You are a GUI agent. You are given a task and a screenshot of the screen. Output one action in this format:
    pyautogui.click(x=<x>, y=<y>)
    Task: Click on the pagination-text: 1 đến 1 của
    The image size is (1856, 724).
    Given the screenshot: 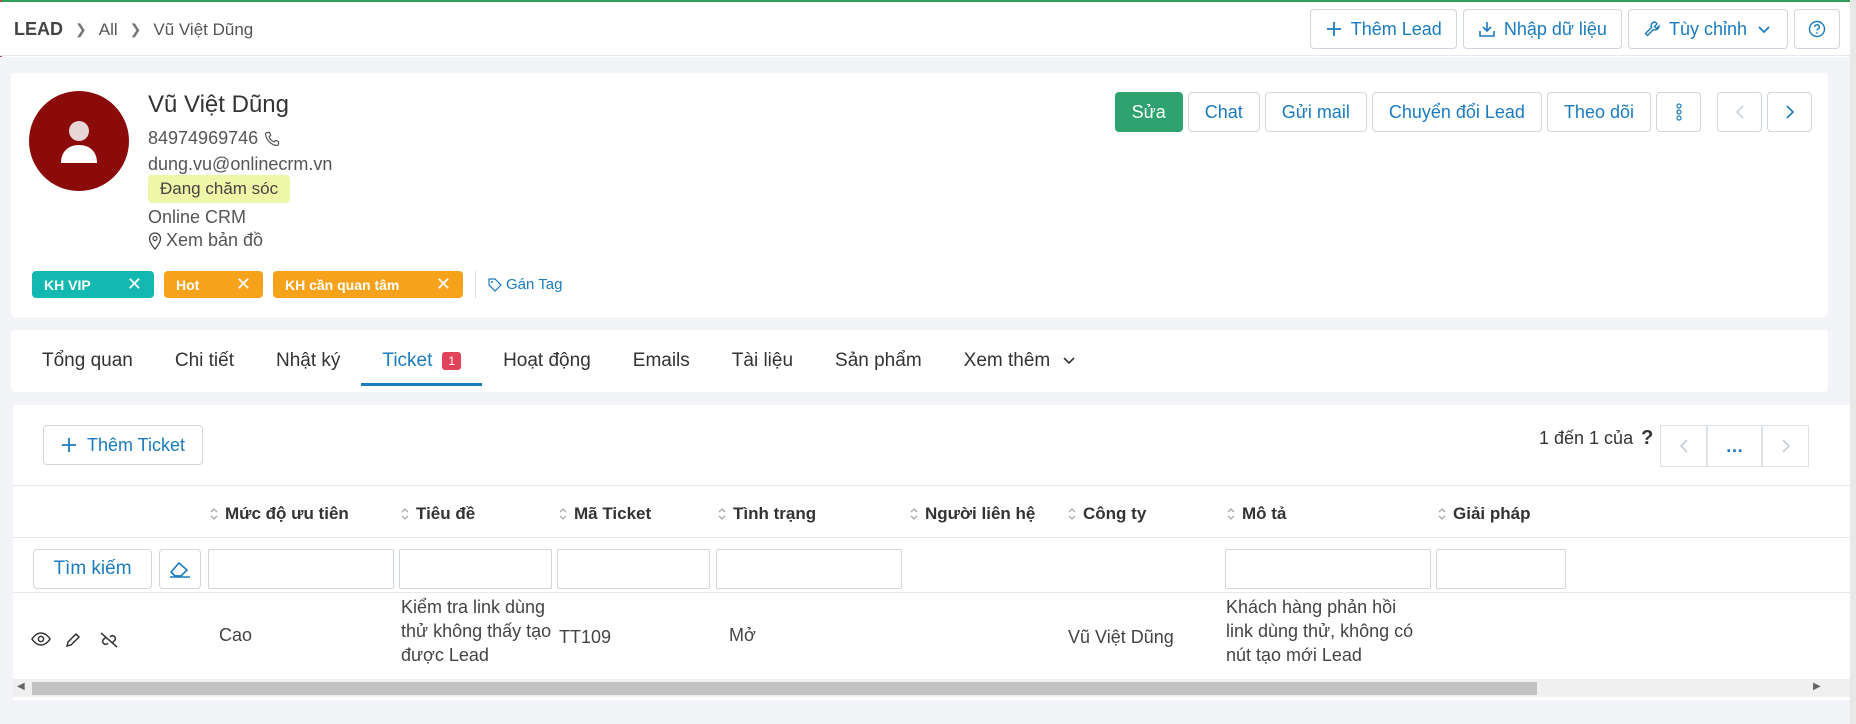 What is the action you would take?
    pyautogui.click(x=1586, y=438)
    